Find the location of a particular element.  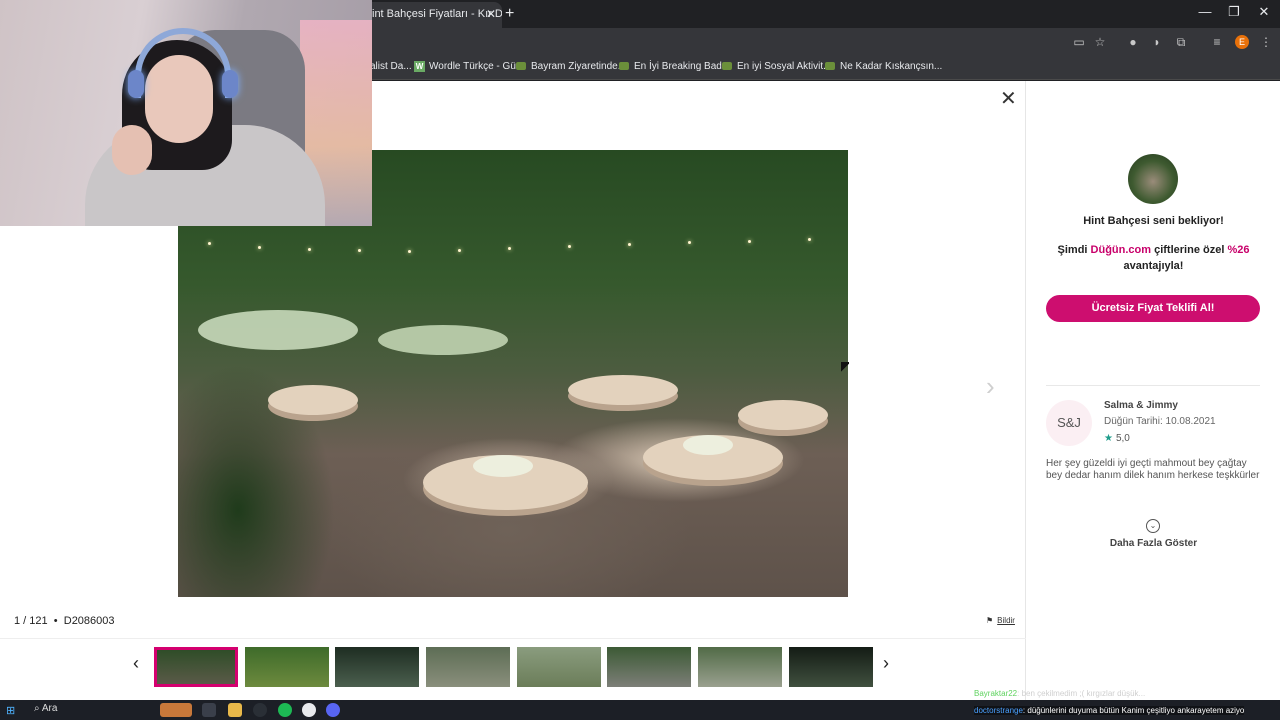

restore-button: ❐ is located at coordinates (1234, 12).